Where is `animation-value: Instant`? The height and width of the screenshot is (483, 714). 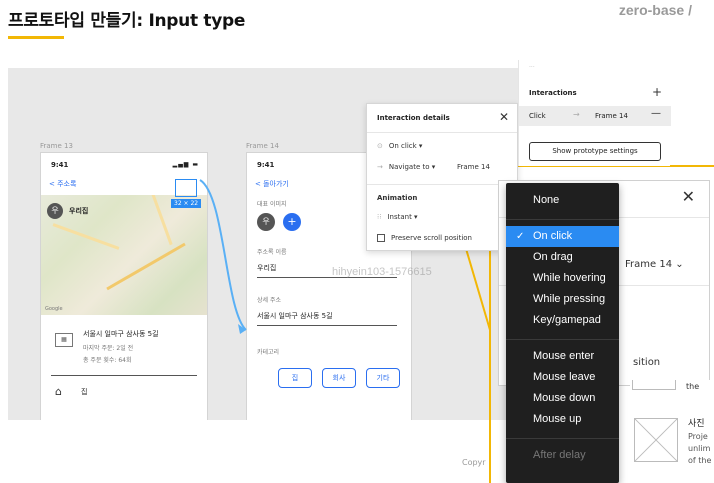 animation-value: Instant is located at coordinates (399, 217).